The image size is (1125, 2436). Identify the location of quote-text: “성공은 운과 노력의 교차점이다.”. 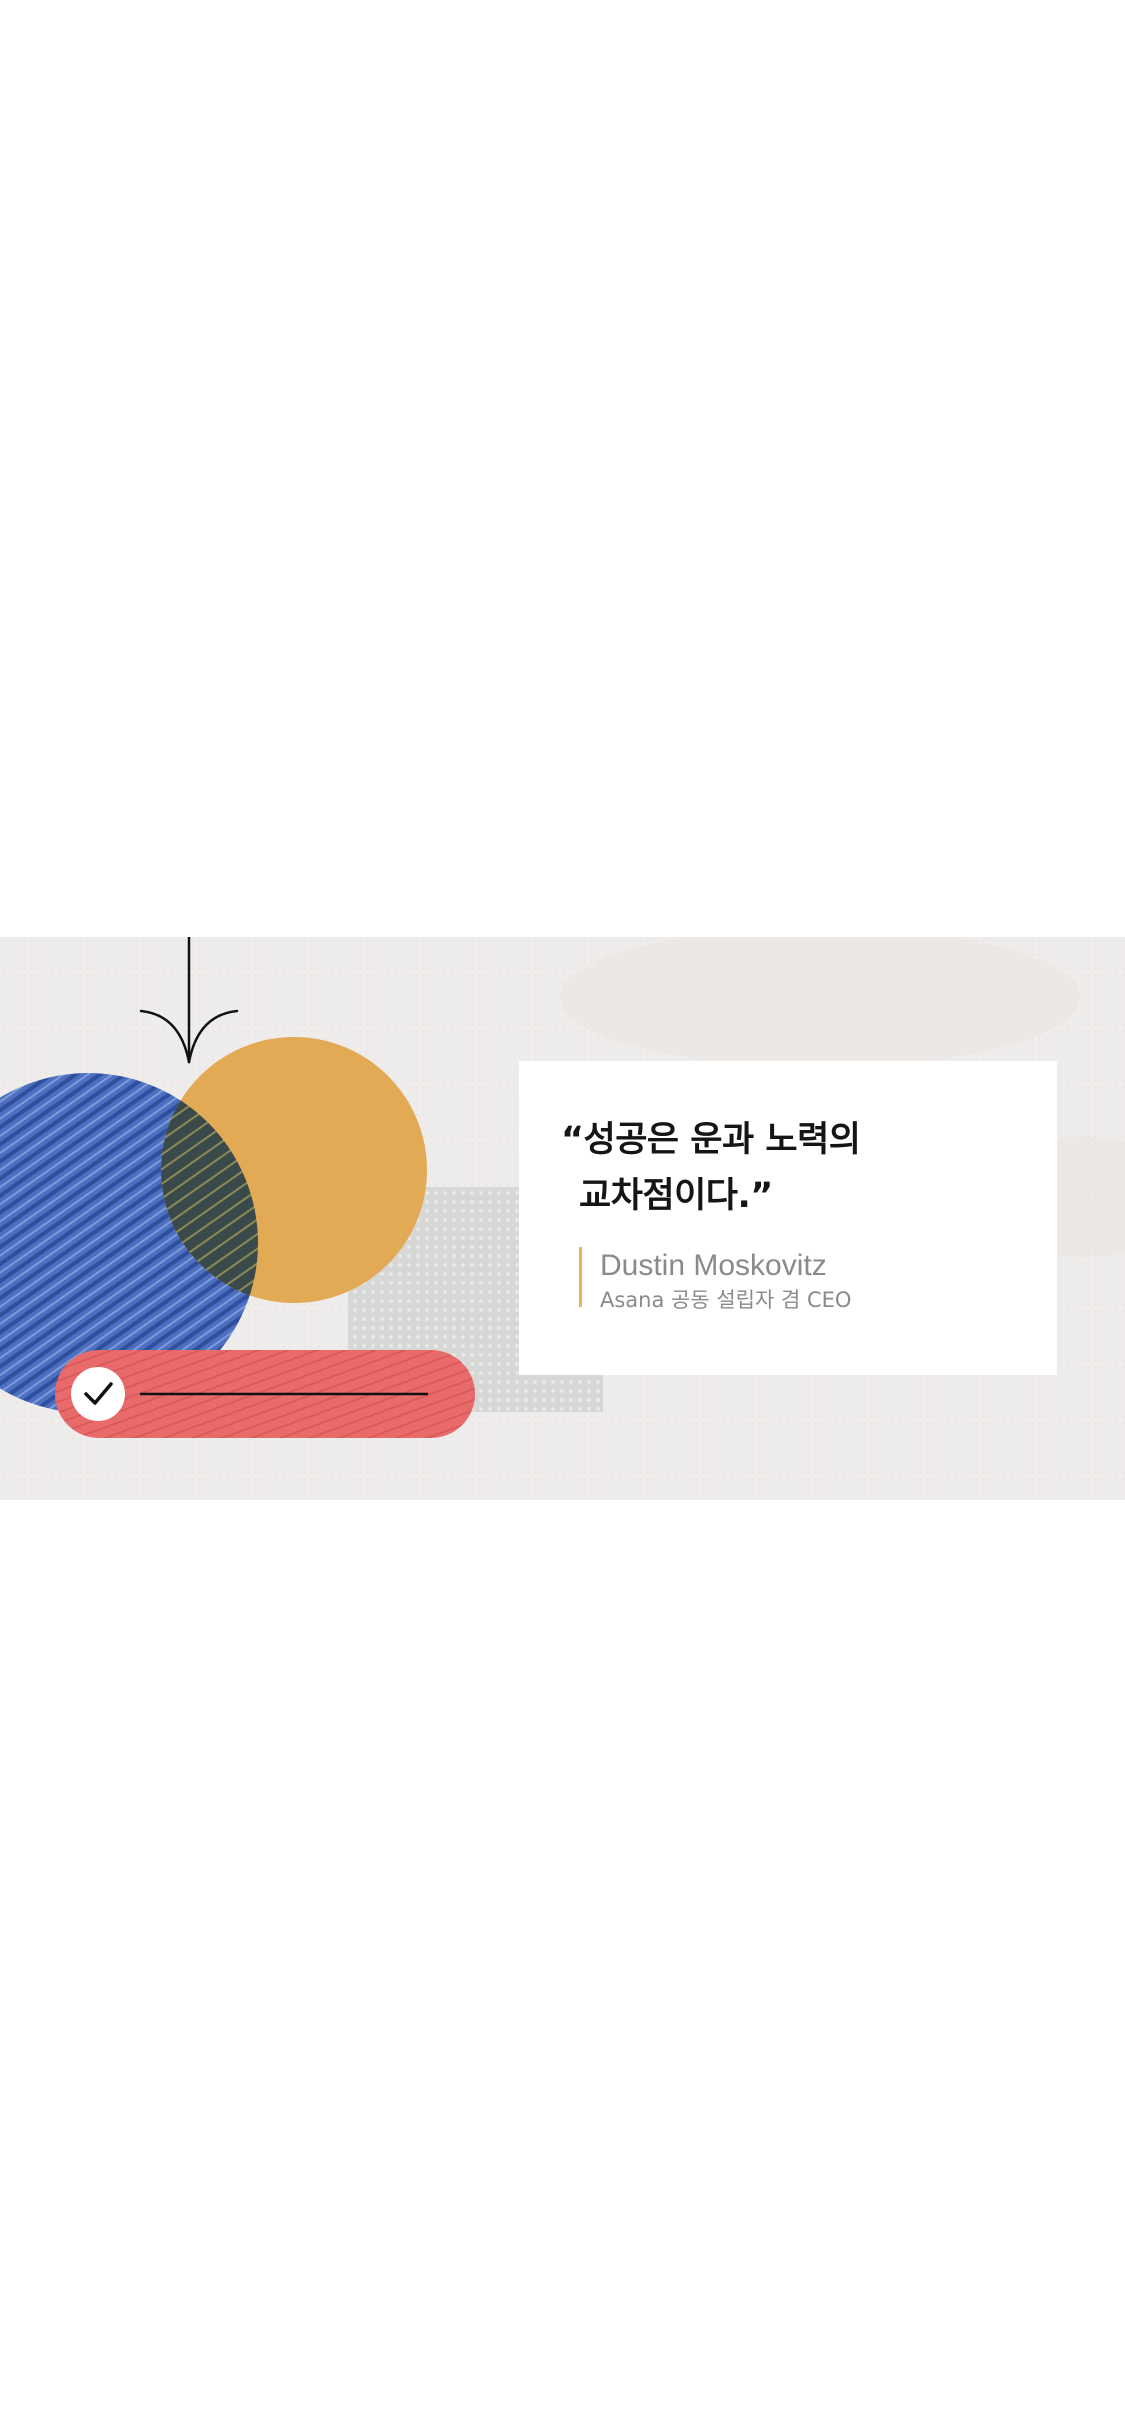
(791, 1168).